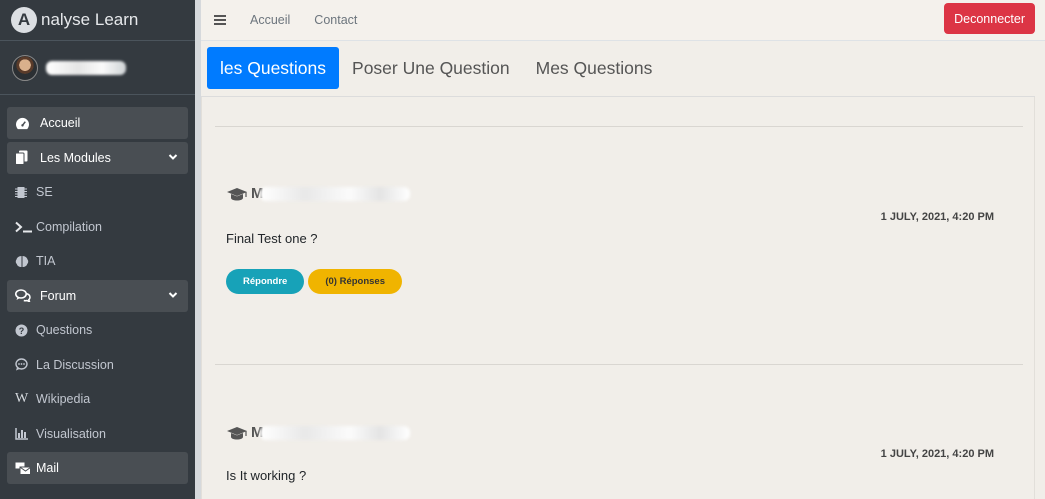 The width and height of the screenshot is (1045, 499). I want to click on hamburger-menu-icon, so click(220, 20).